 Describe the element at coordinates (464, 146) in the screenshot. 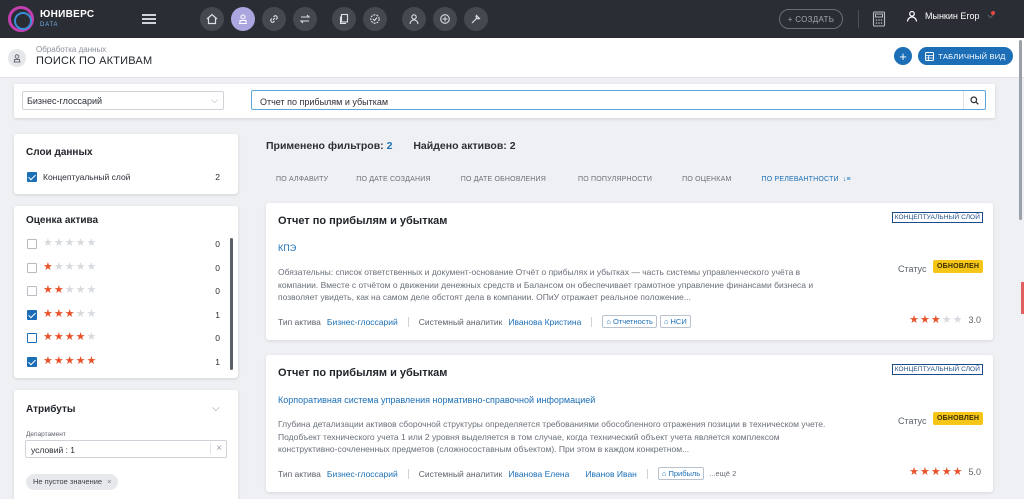

I see `found-assets: Найдено активов: 2` at that location.